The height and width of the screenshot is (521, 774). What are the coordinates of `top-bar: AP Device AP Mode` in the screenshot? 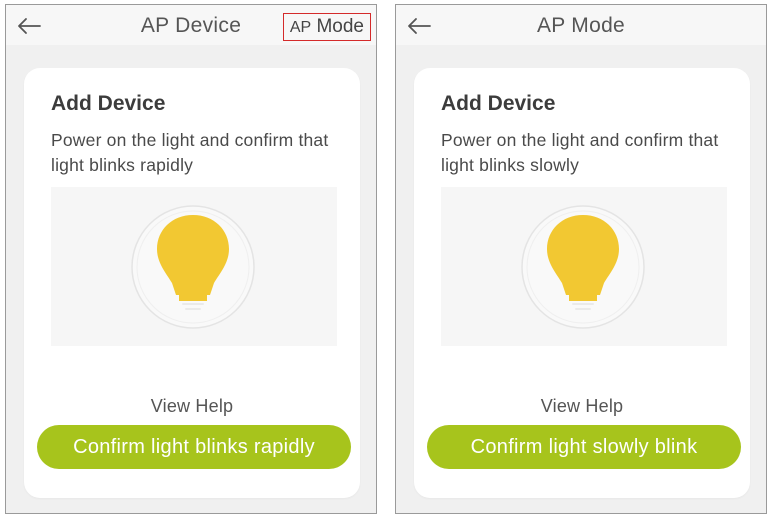 It's located at (191, 25).